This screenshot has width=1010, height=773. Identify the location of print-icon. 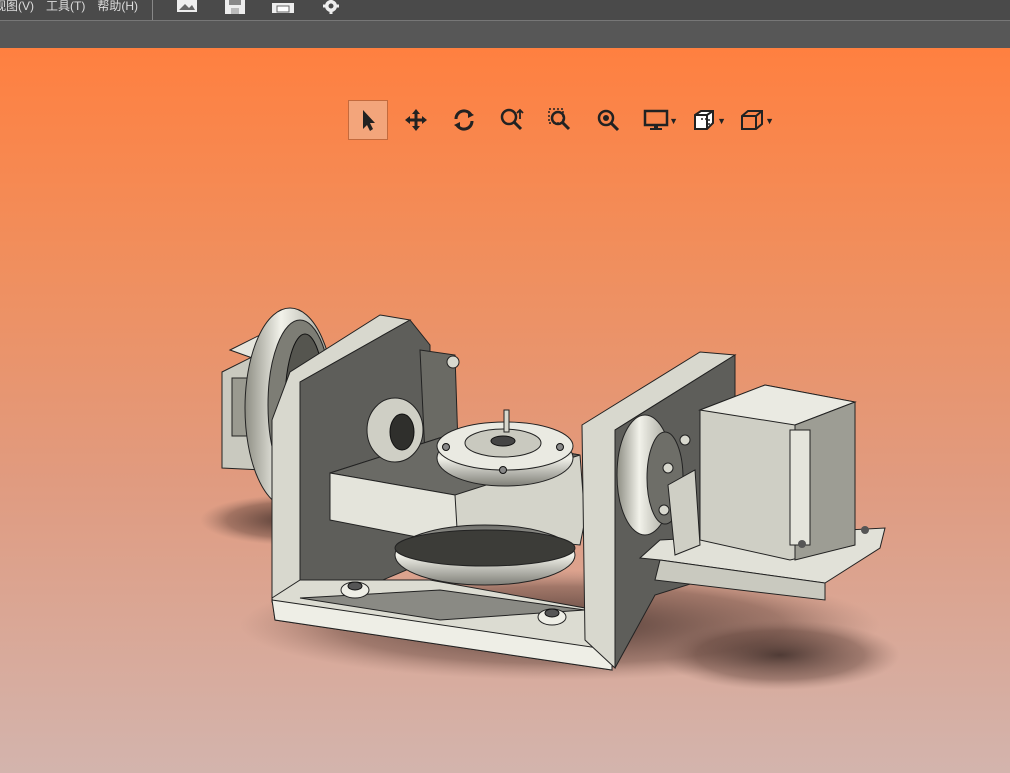
(283, 7).